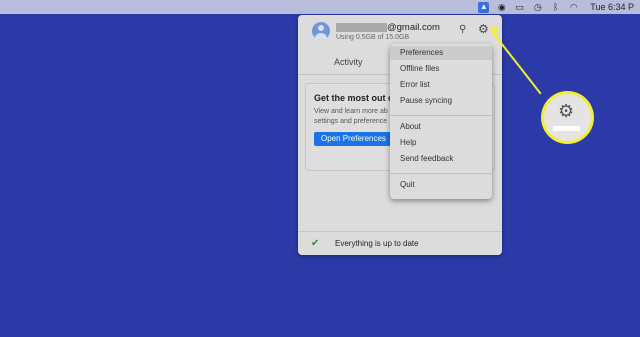 This screenshot has height=337, width=640. I want to click on menu-item-help: Help, so click(441, 143).